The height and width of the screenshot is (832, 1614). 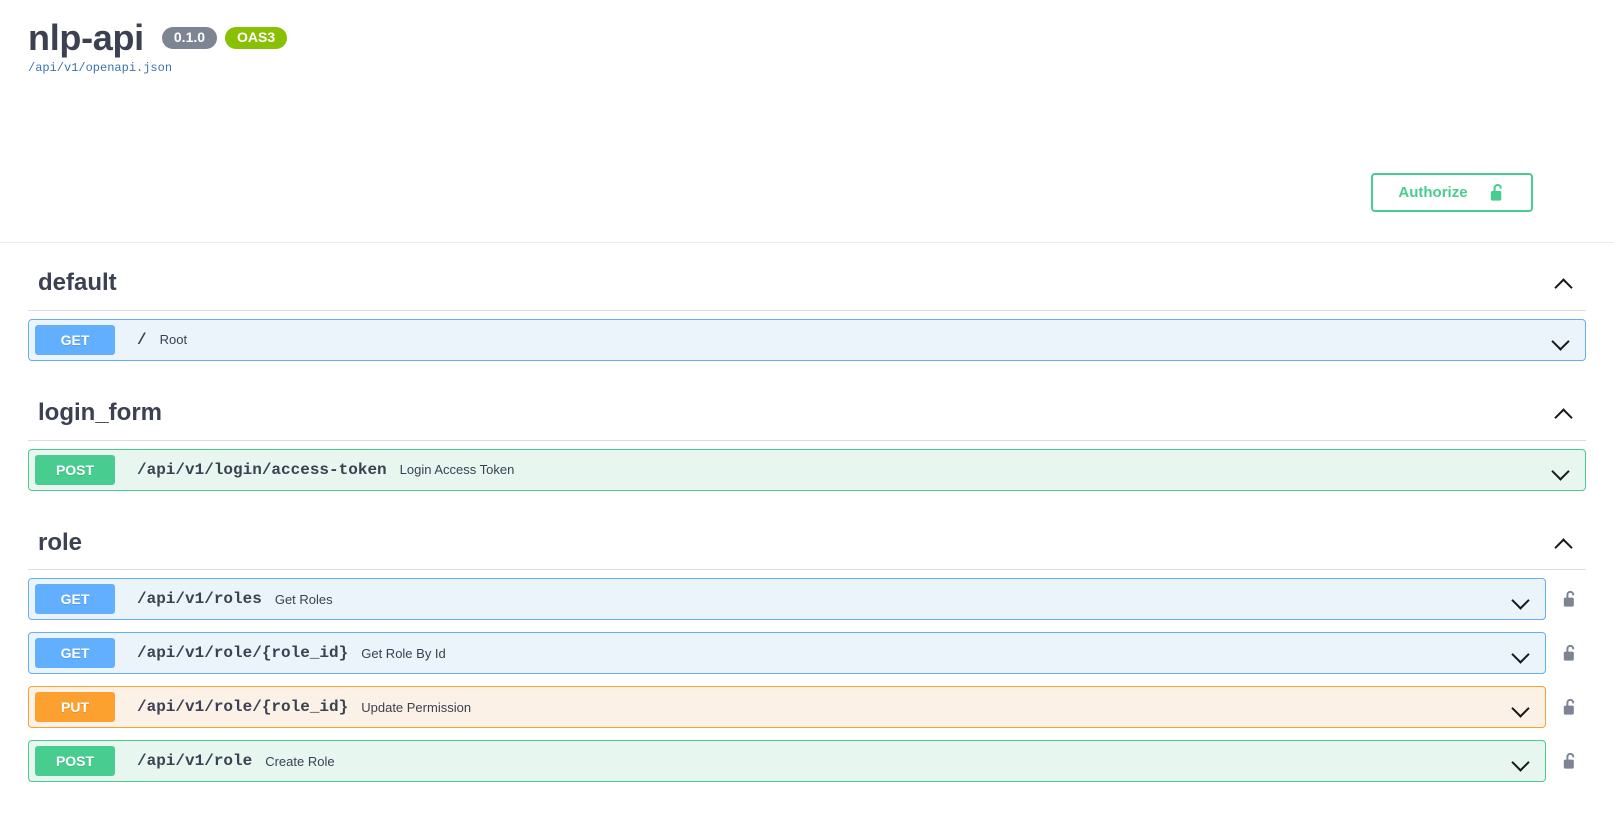 I want to click on authorize-button: Authorize, so click(x=1452, y=192).